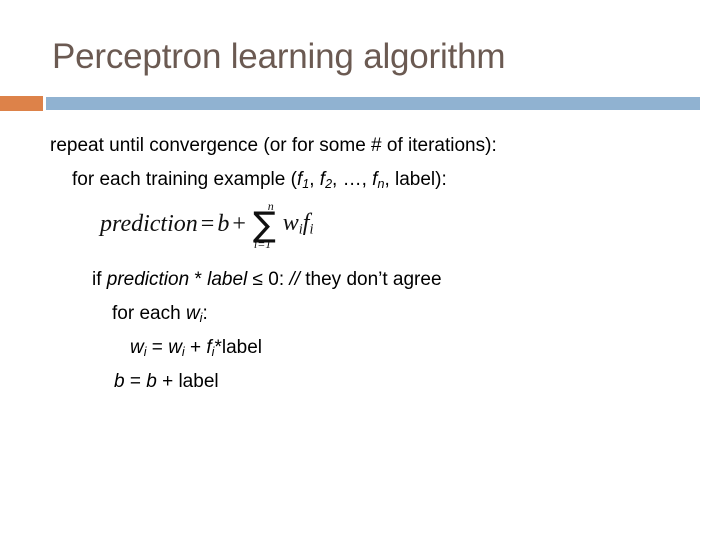 Image resolution: width=720 pixels, height=540 pixels. I want to click on feature-ellipsis: , …,, so click(352, 179).